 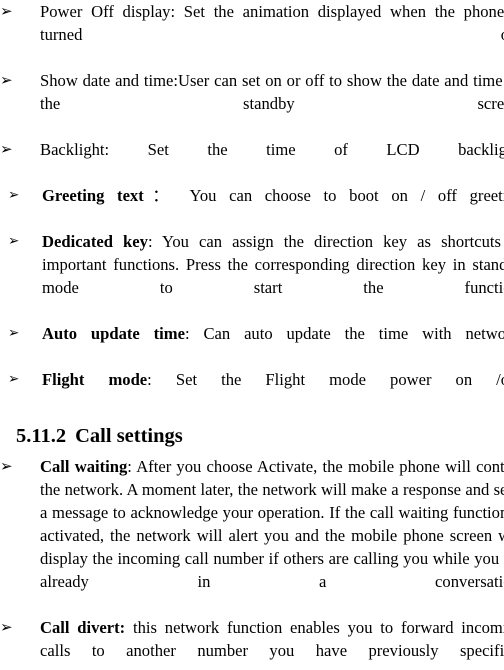 I want to click on list-item-label: Flight mode, so click(x=95, y=379).